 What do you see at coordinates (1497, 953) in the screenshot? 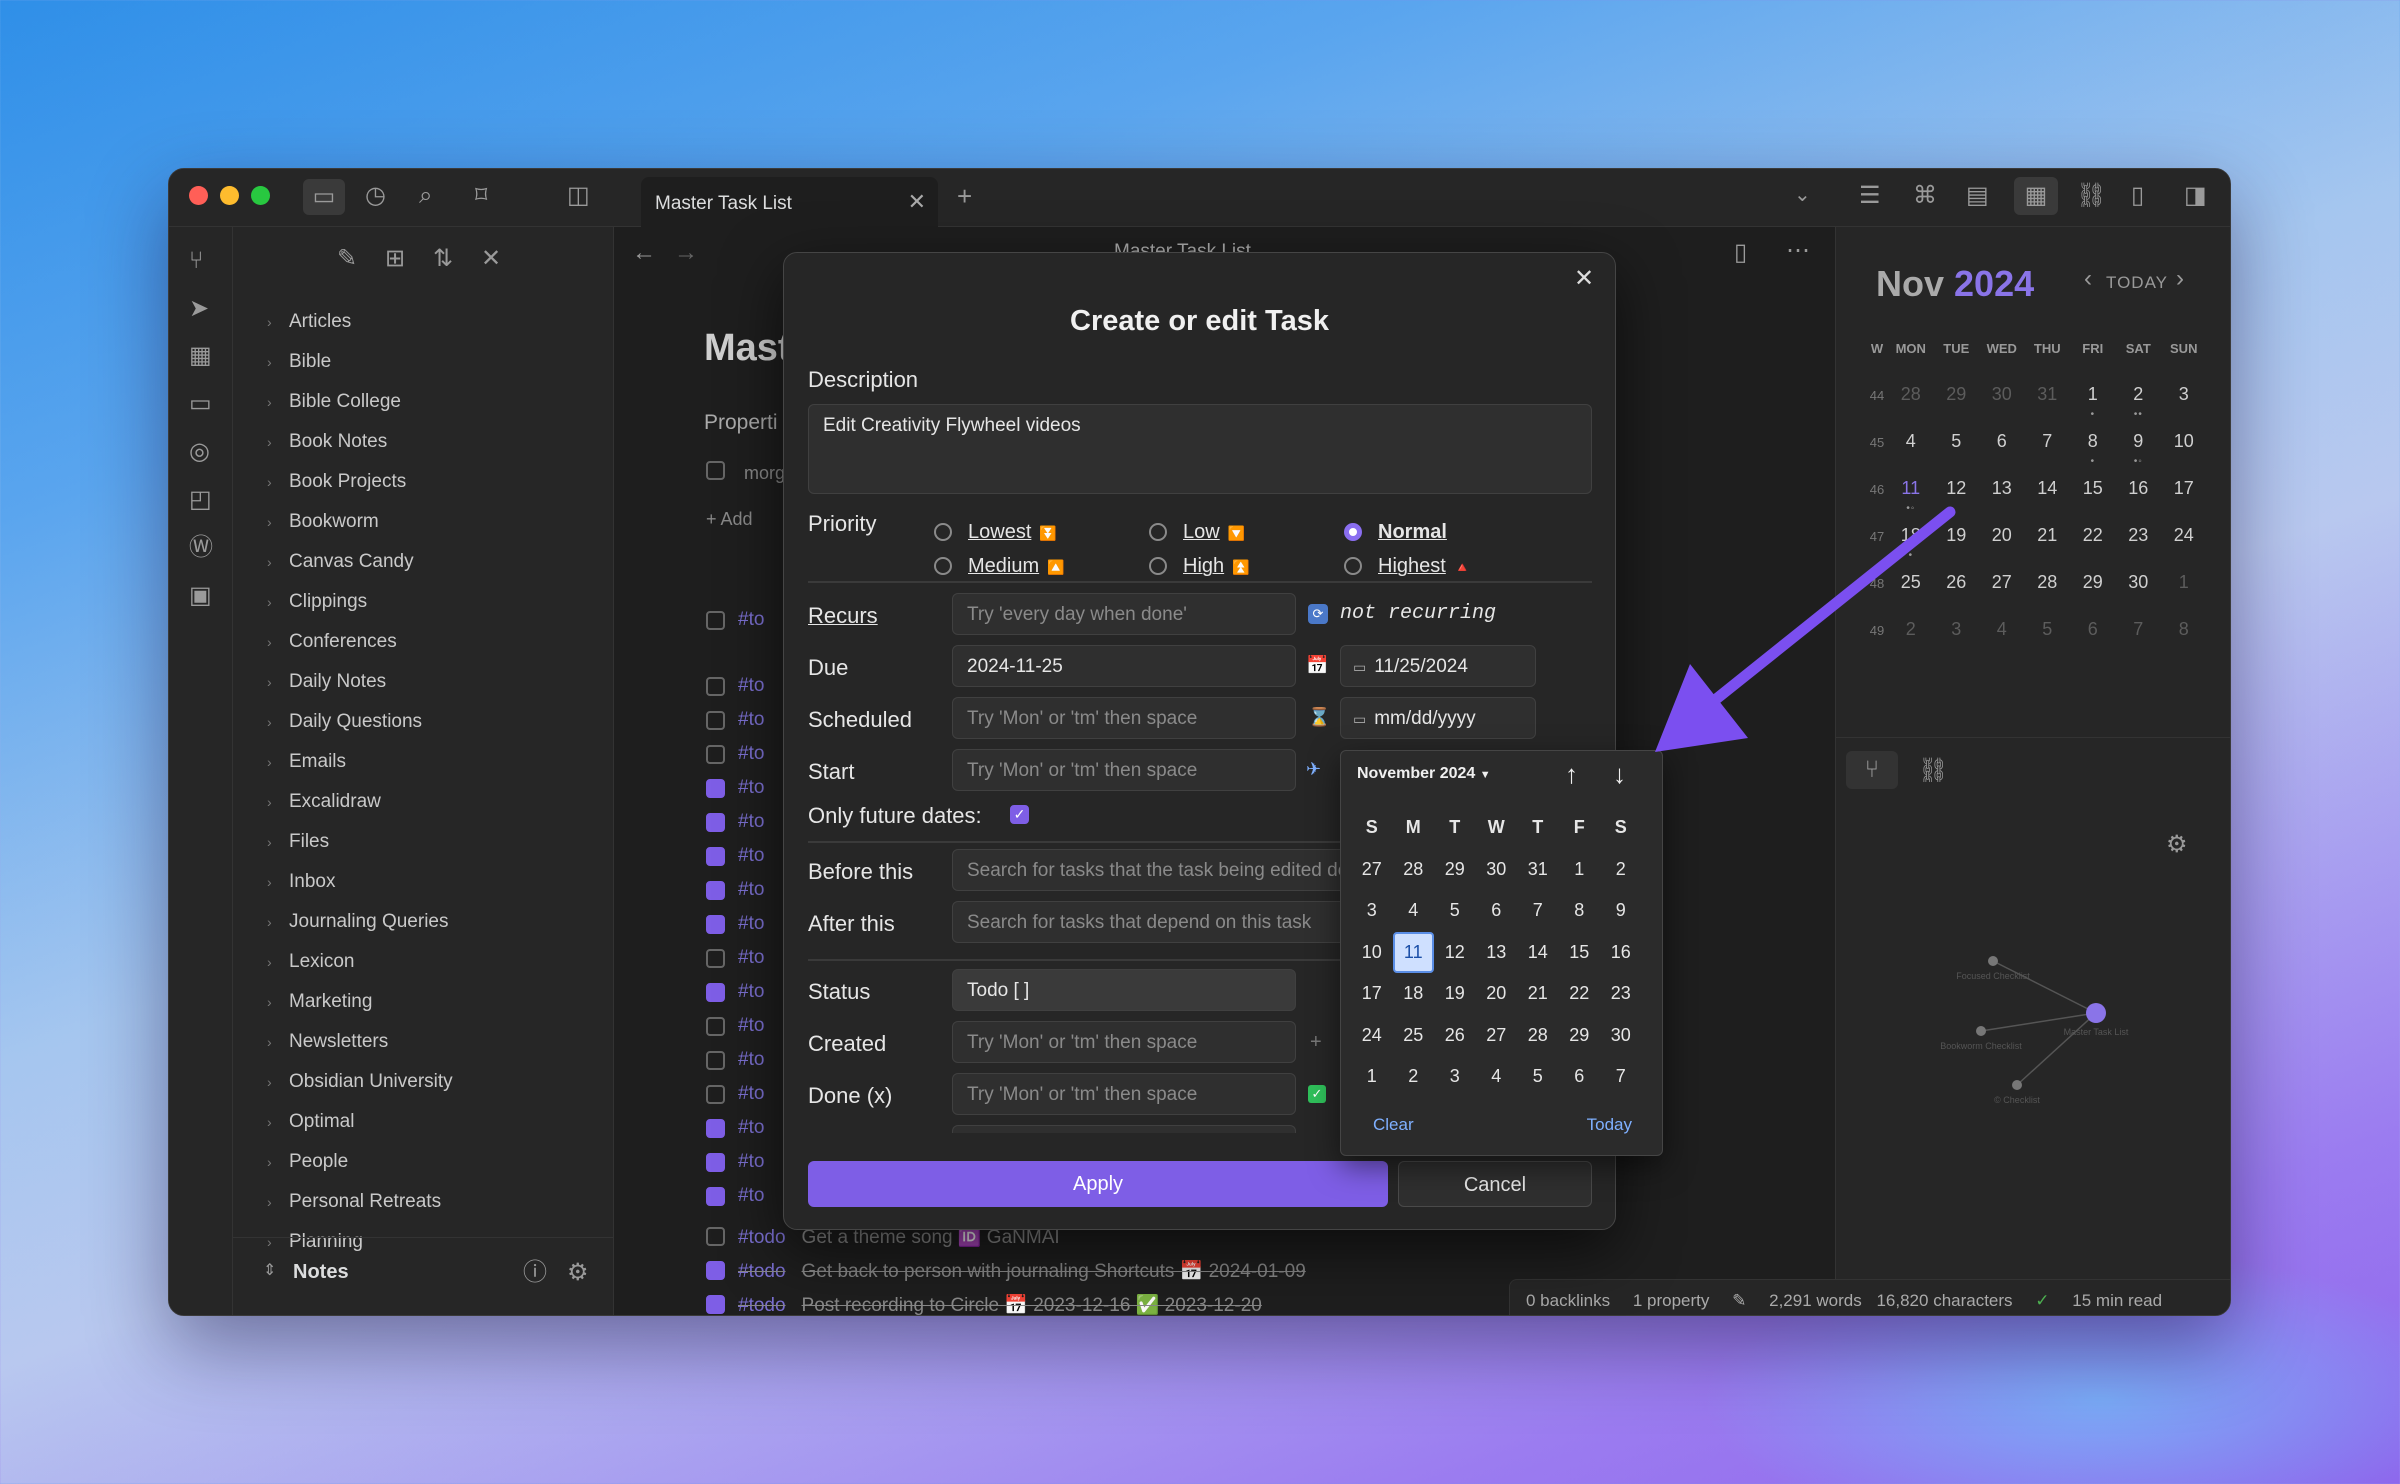
I see `date-cell: 13` at bounding box center [1497, 953].